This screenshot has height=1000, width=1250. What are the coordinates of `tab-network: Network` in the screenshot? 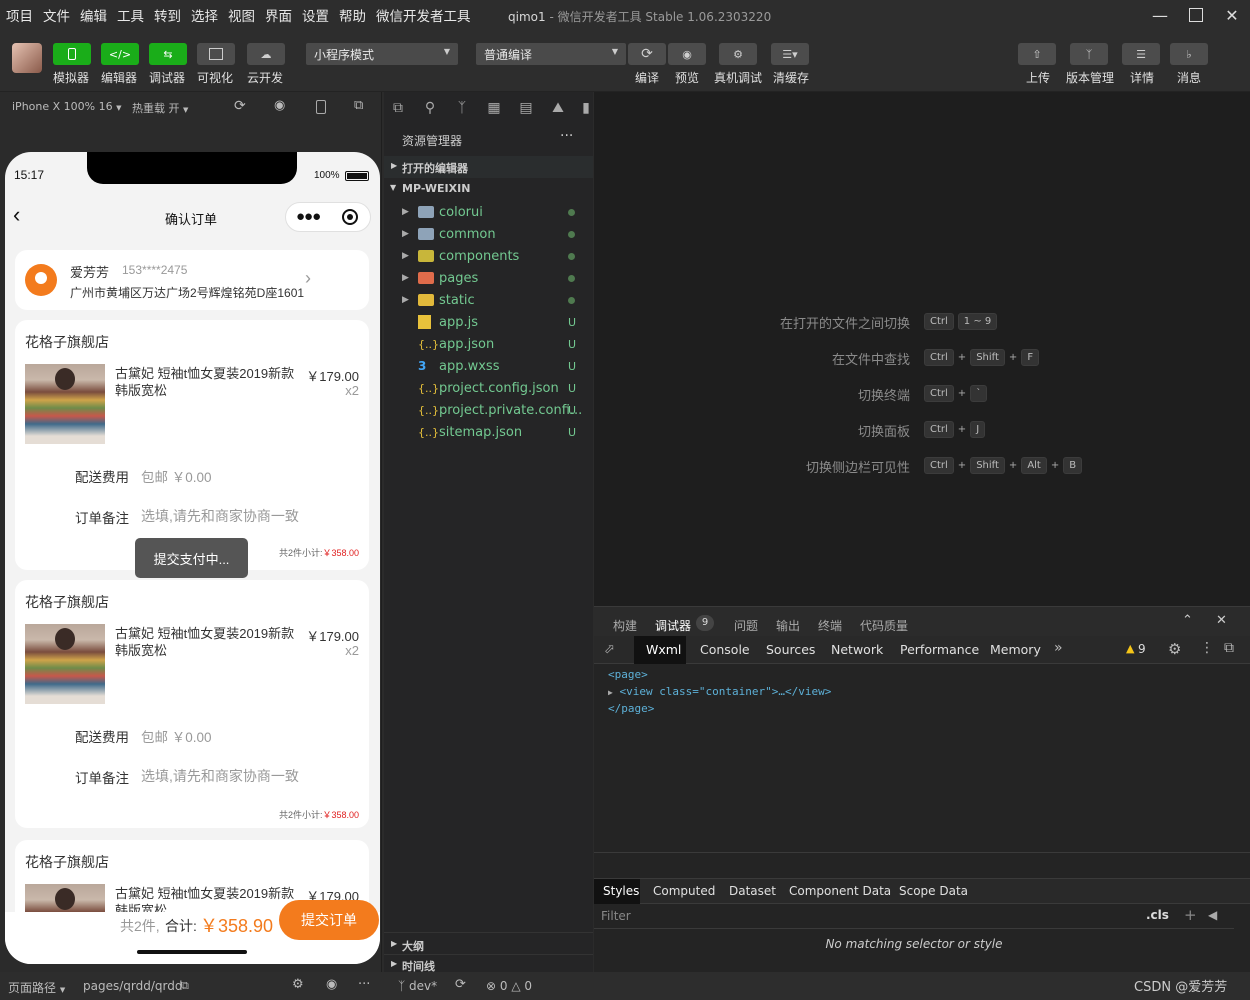 It's located at (857, 649).